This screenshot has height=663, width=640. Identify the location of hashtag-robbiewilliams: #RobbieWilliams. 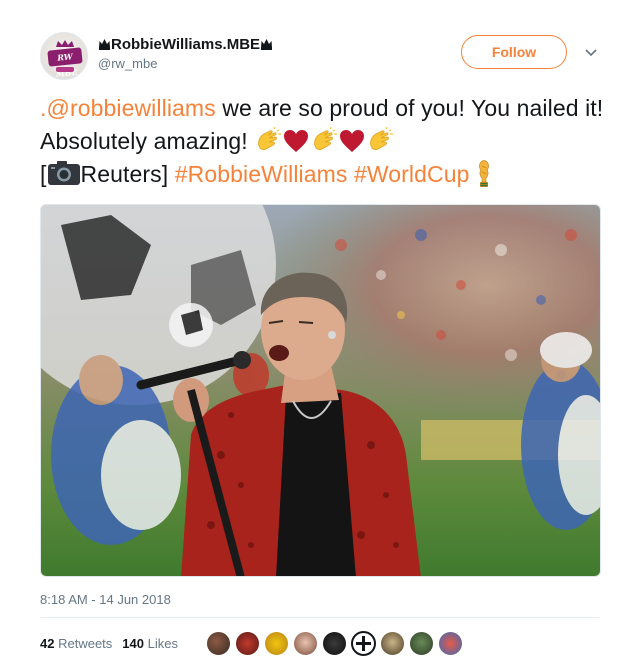
(261, 174).